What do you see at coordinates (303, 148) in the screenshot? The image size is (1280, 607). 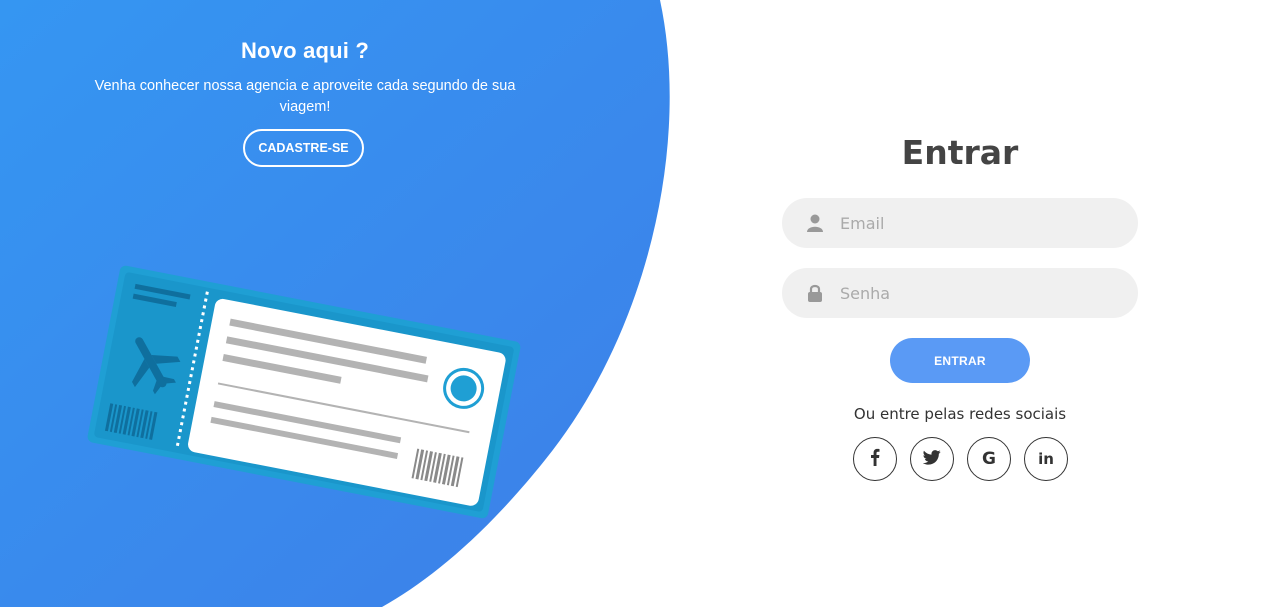 I see `signup-button: CADASTRE-SE` at bounding box center [303, 148].